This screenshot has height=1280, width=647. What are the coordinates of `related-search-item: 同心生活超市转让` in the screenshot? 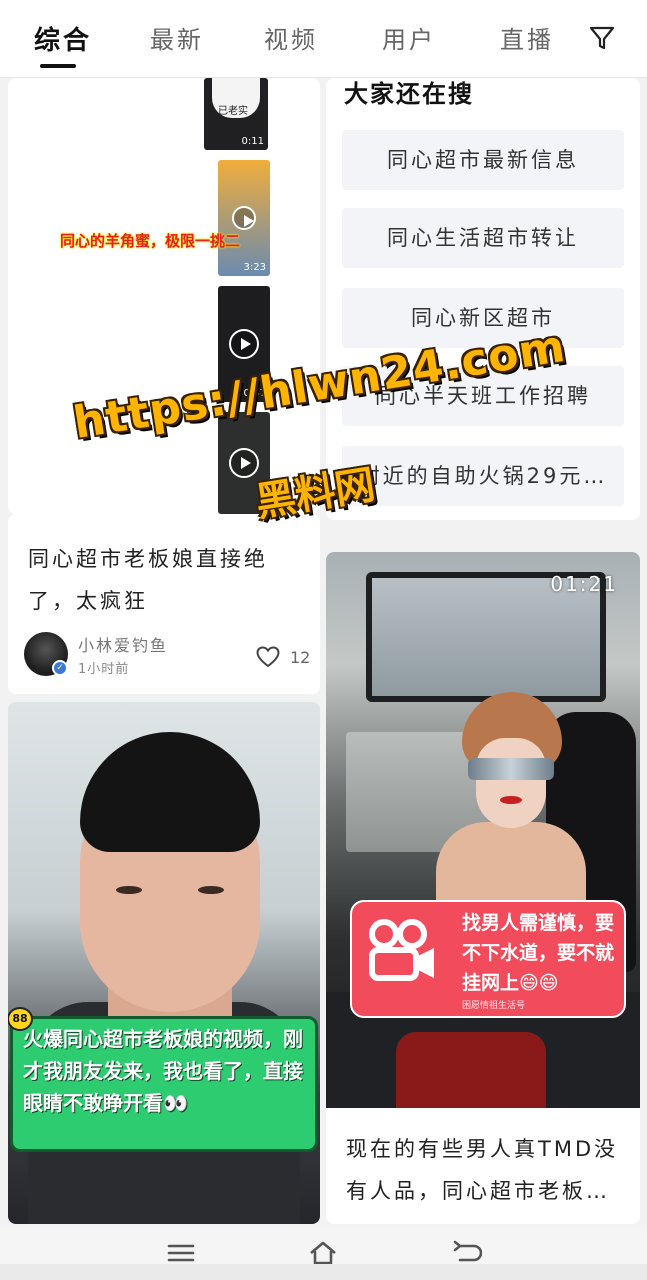 It's located at (483, 238).